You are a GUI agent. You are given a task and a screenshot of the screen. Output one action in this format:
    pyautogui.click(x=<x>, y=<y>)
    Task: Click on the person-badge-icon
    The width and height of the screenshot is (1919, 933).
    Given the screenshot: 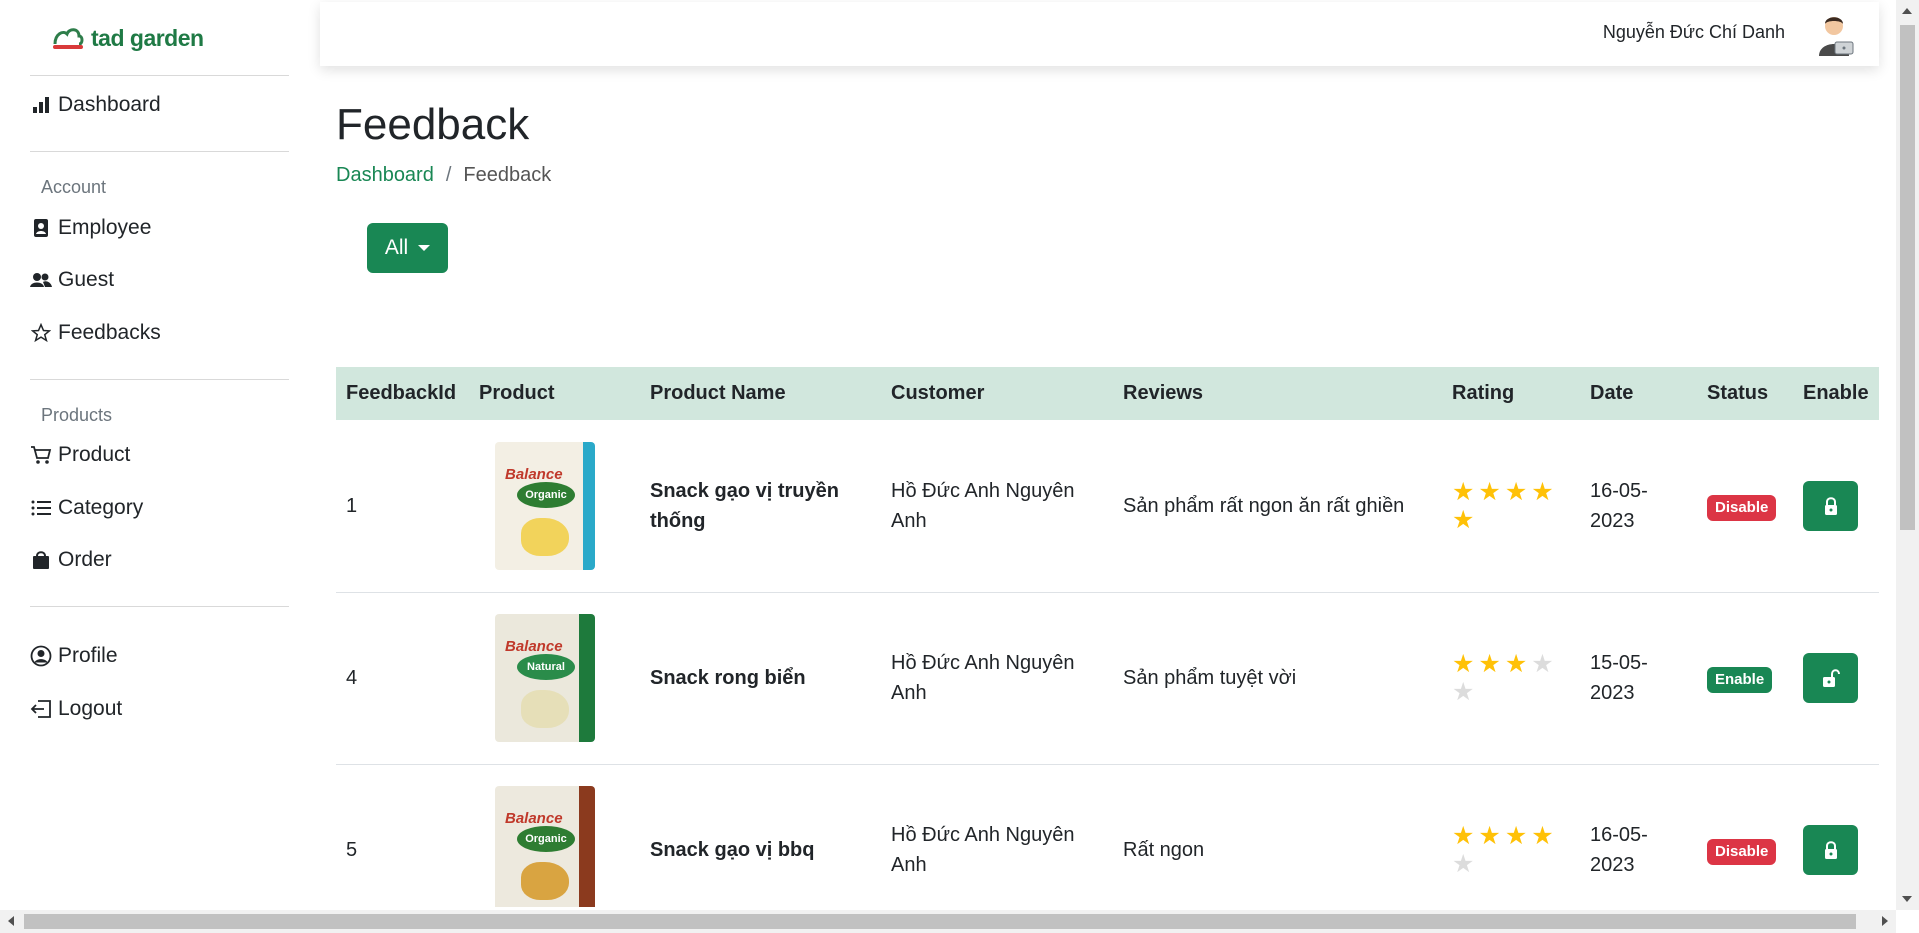 What is the action you would take?
    pyautogui.click(x=41, y=228)
    